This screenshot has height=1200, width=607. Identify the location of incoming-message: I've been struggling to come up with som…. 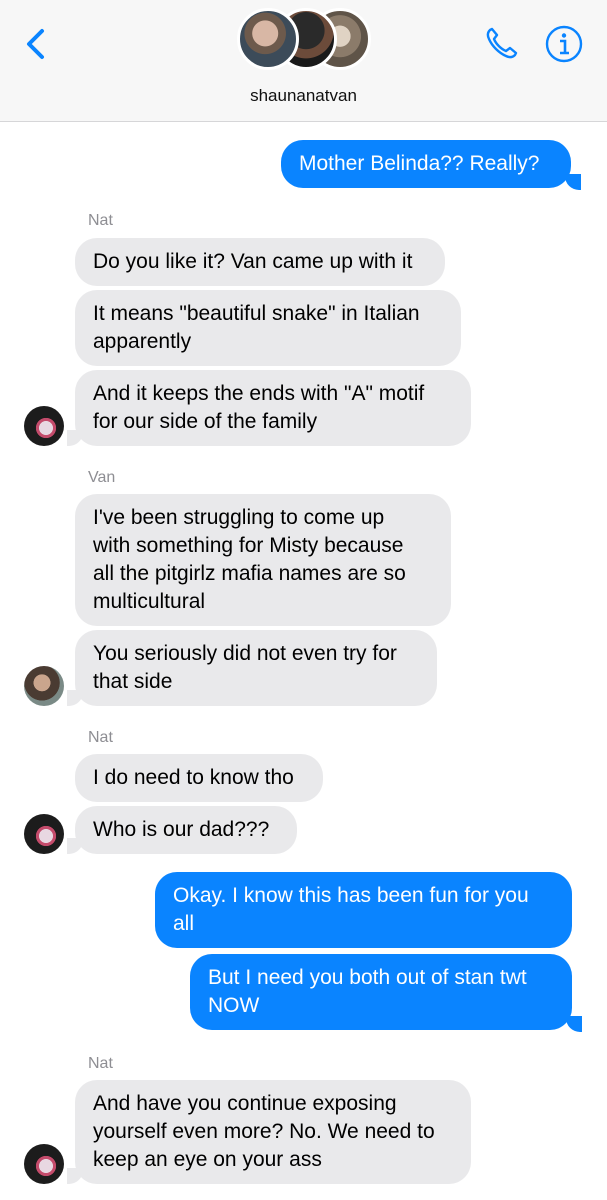
(263, 560).